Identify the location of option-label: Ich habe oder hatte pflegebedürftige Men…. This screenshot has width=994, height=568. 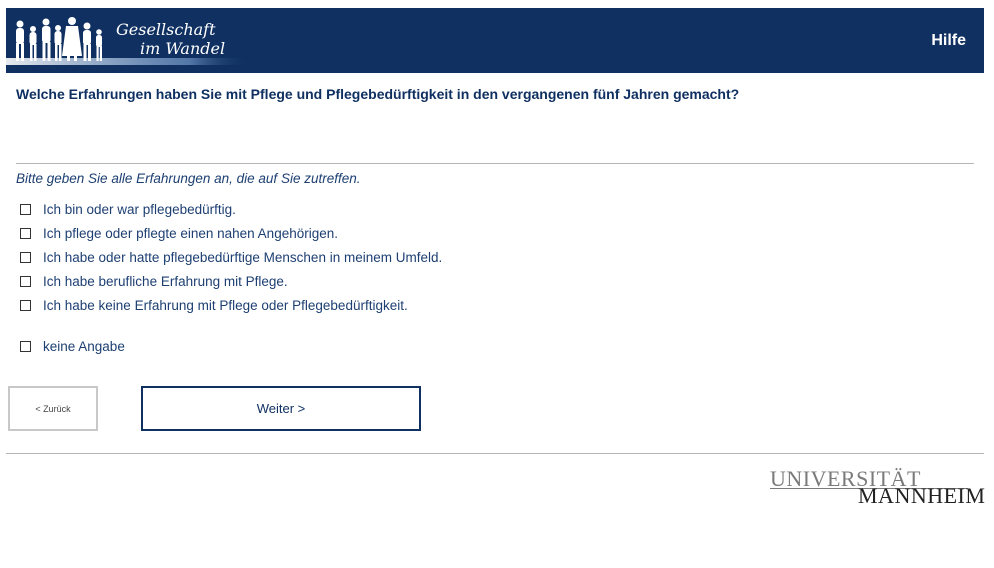
(243, 257).